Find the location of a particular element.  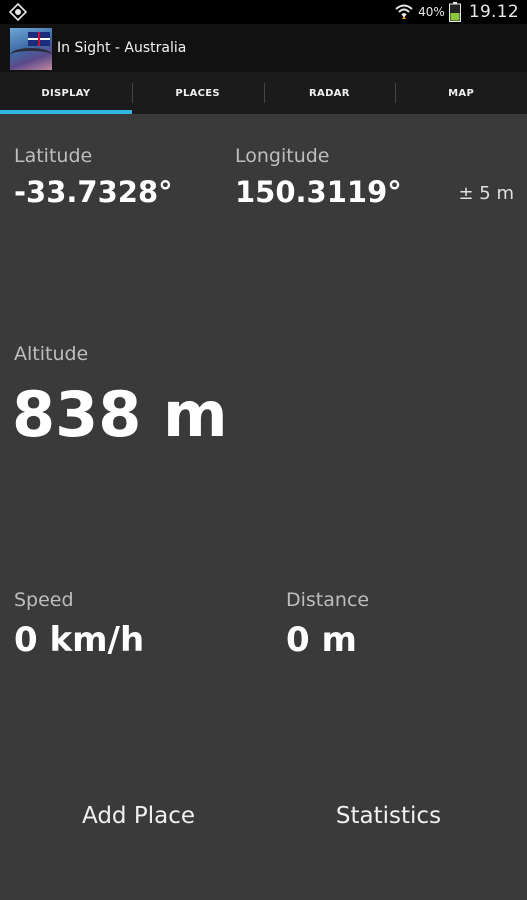

tab-bar: DISPLAY PLACES RADAR MAP is located at coordinates (263, 93).